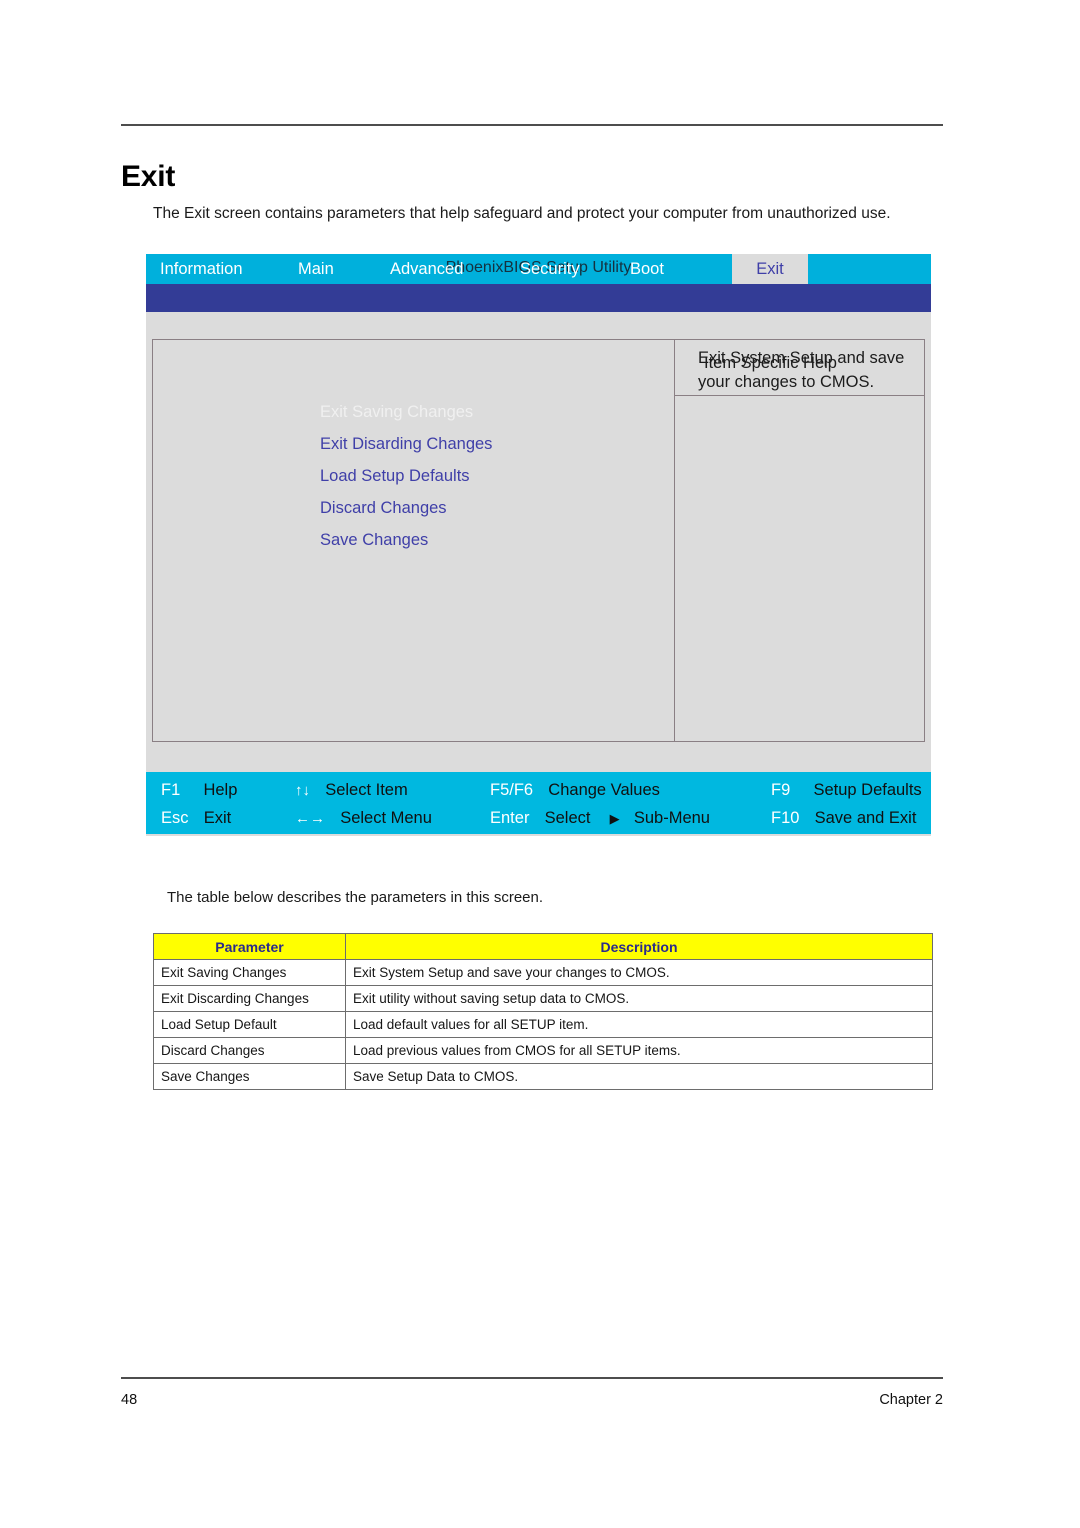 The height and width of the screenshot is (1528, 1080). Describe the element at coordinates (770, 269) in the screenshot. I see `tab-exit: Exit` at that location.